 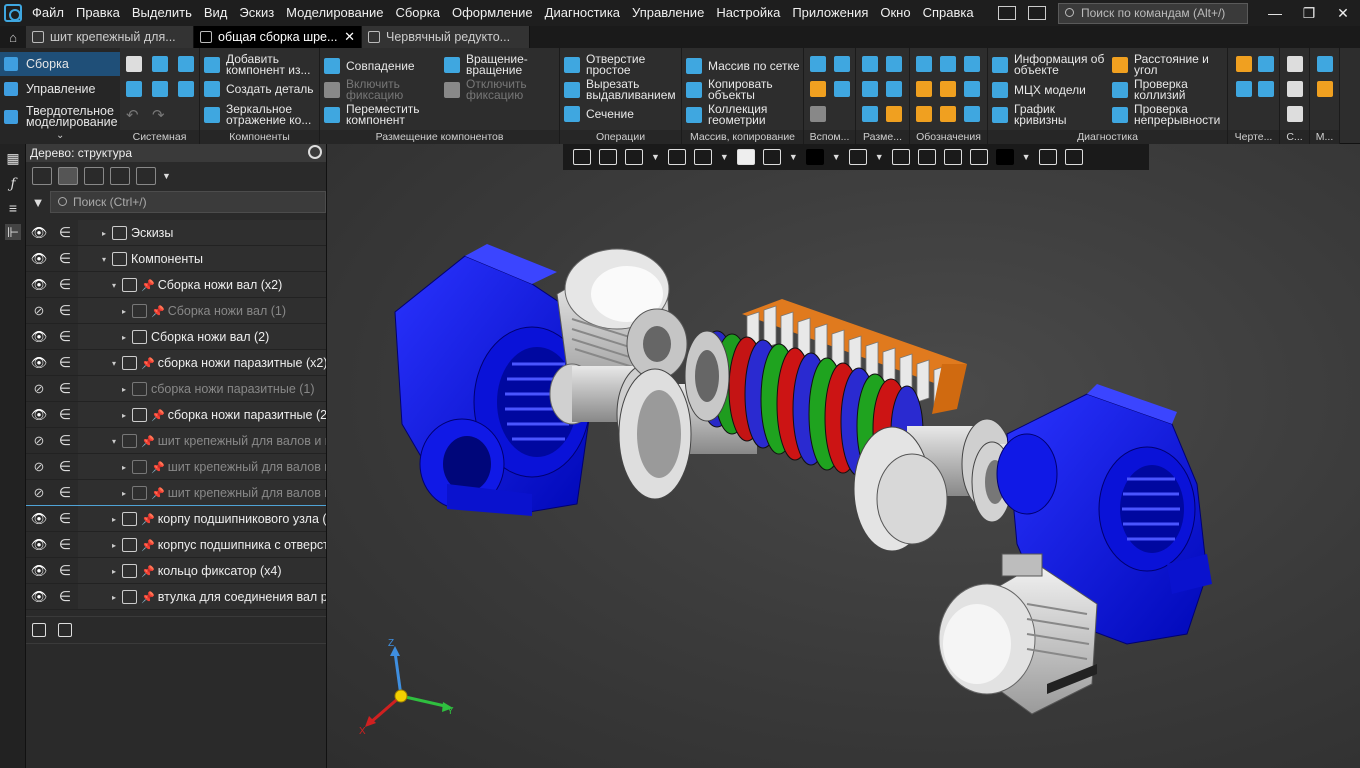 I want to click on close-tab-icon: ✕, so click(x=349, y=37).